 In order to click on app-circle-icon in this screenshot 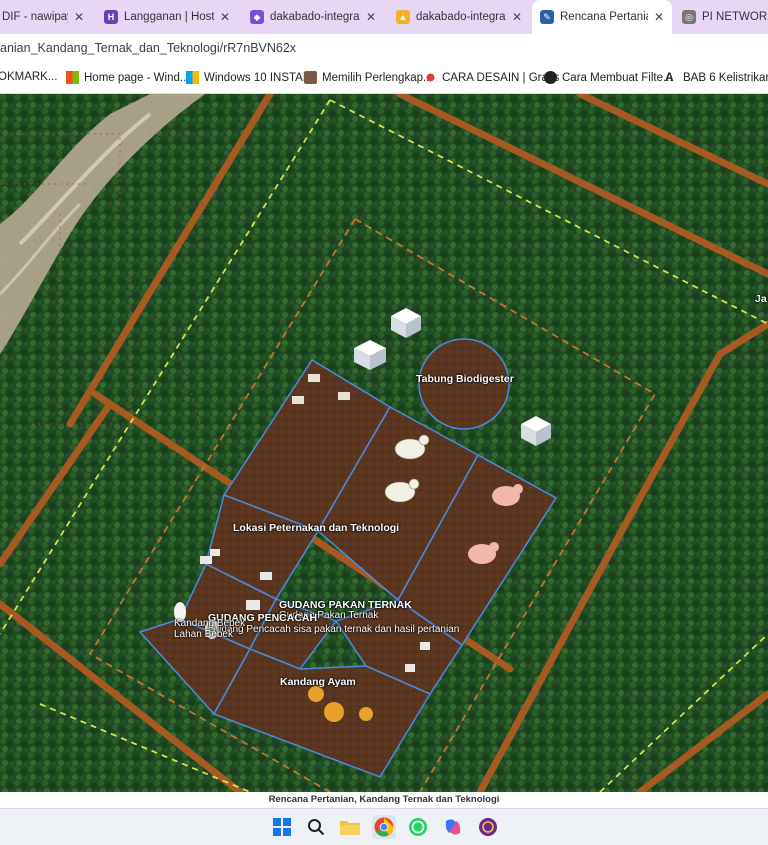, I will do `click(488, 827)`.